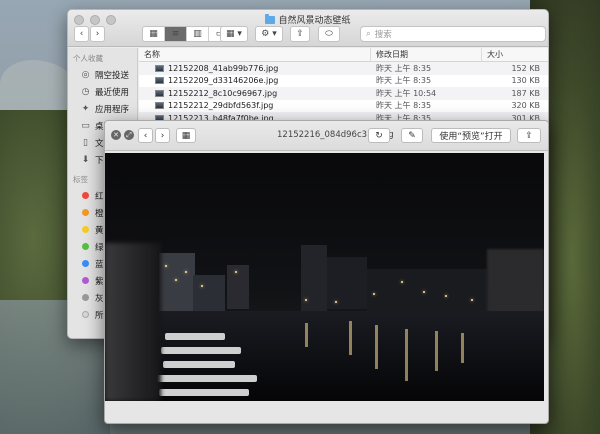  What do you see at coordinates (453, 34) in the screenshot?
I see `search-field: ⌕ 搜索` at bounding box center [453, 34].